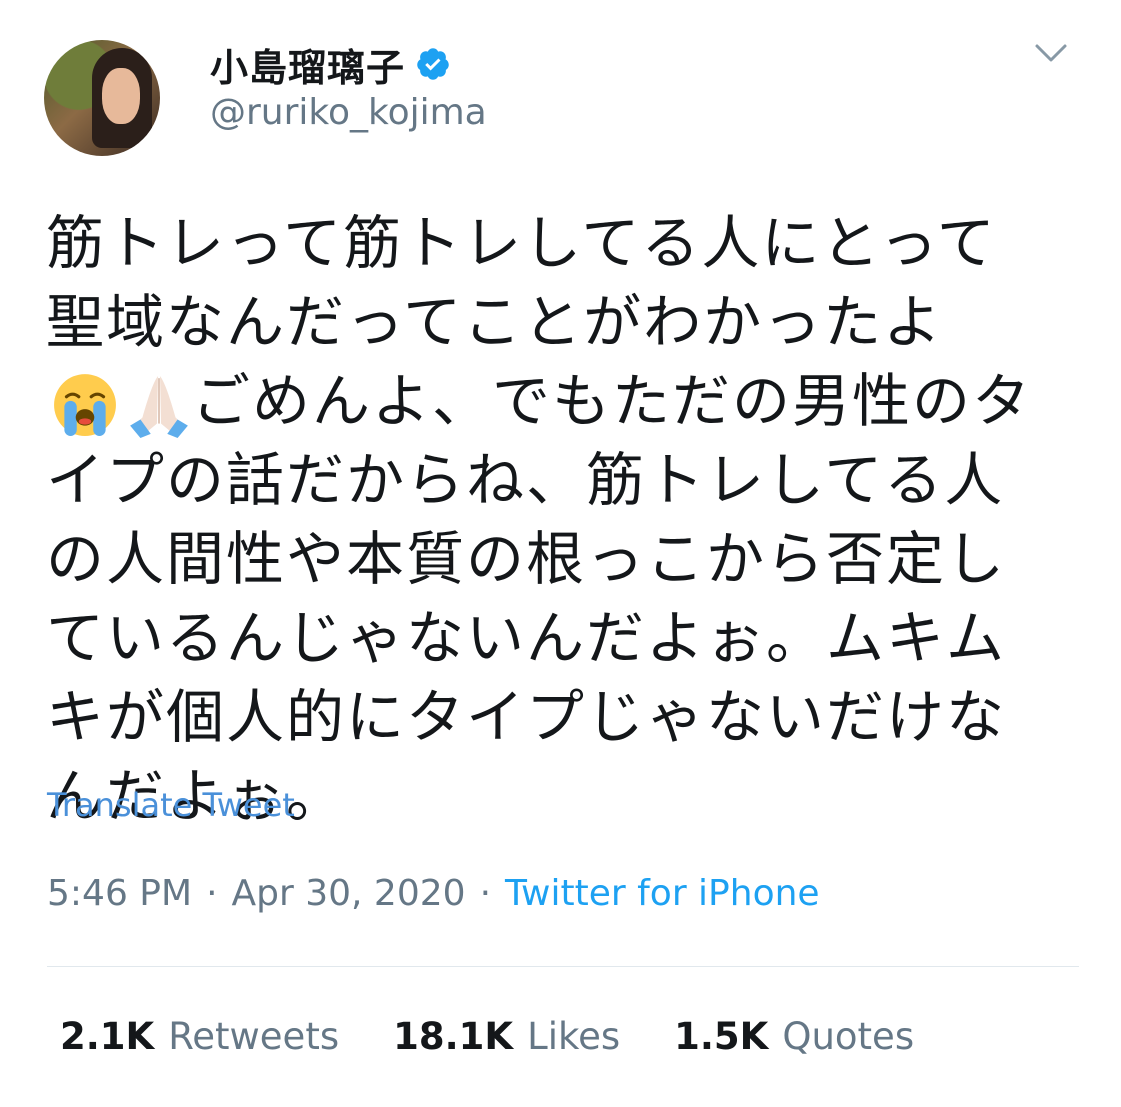 Image resolution: width=1121 pixels, height=1107 pixels. Describe the element at coordinates (433, 64) in the screenshot. I see `verified-badge-icon` at that location.